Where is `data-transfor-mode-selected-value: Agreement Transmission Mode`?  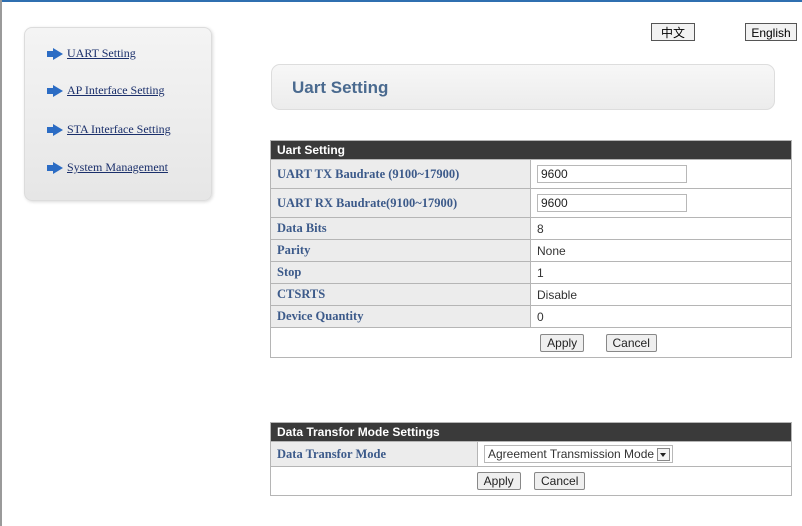 data-transfor-mode-selected-value: Agreement Transmission Mode is located at coordinates (571, 454).